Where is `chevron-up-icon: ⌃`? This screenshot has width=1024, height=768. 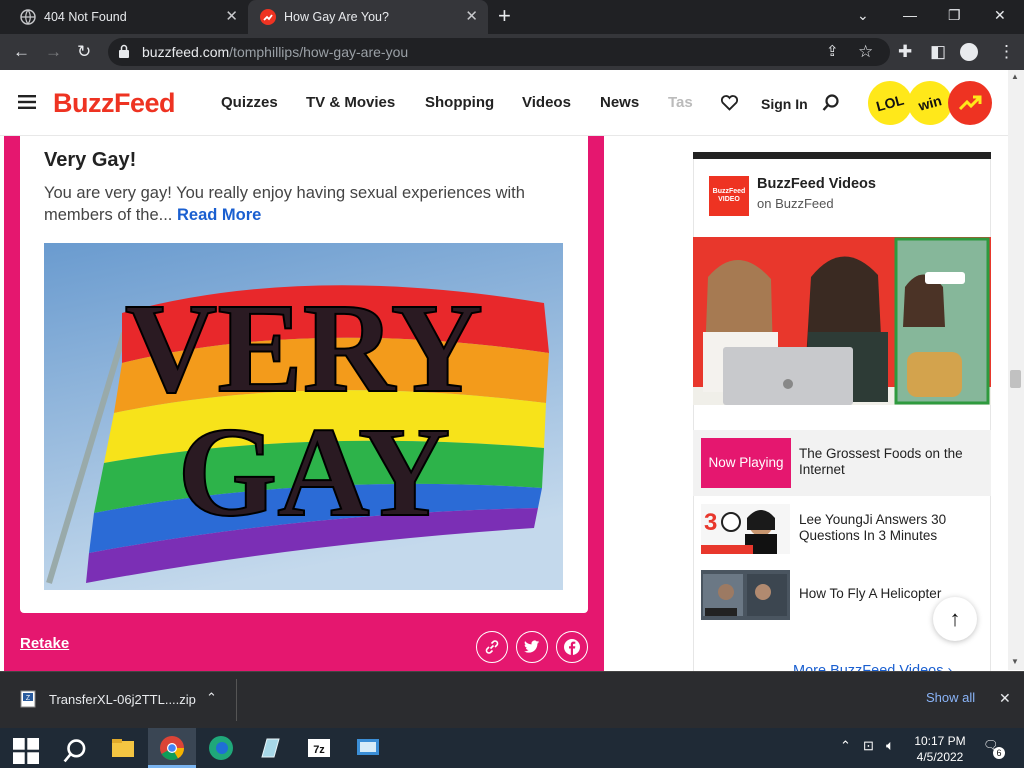
chevron-up-icon: ⌃ is located at coordinates (211, 698).